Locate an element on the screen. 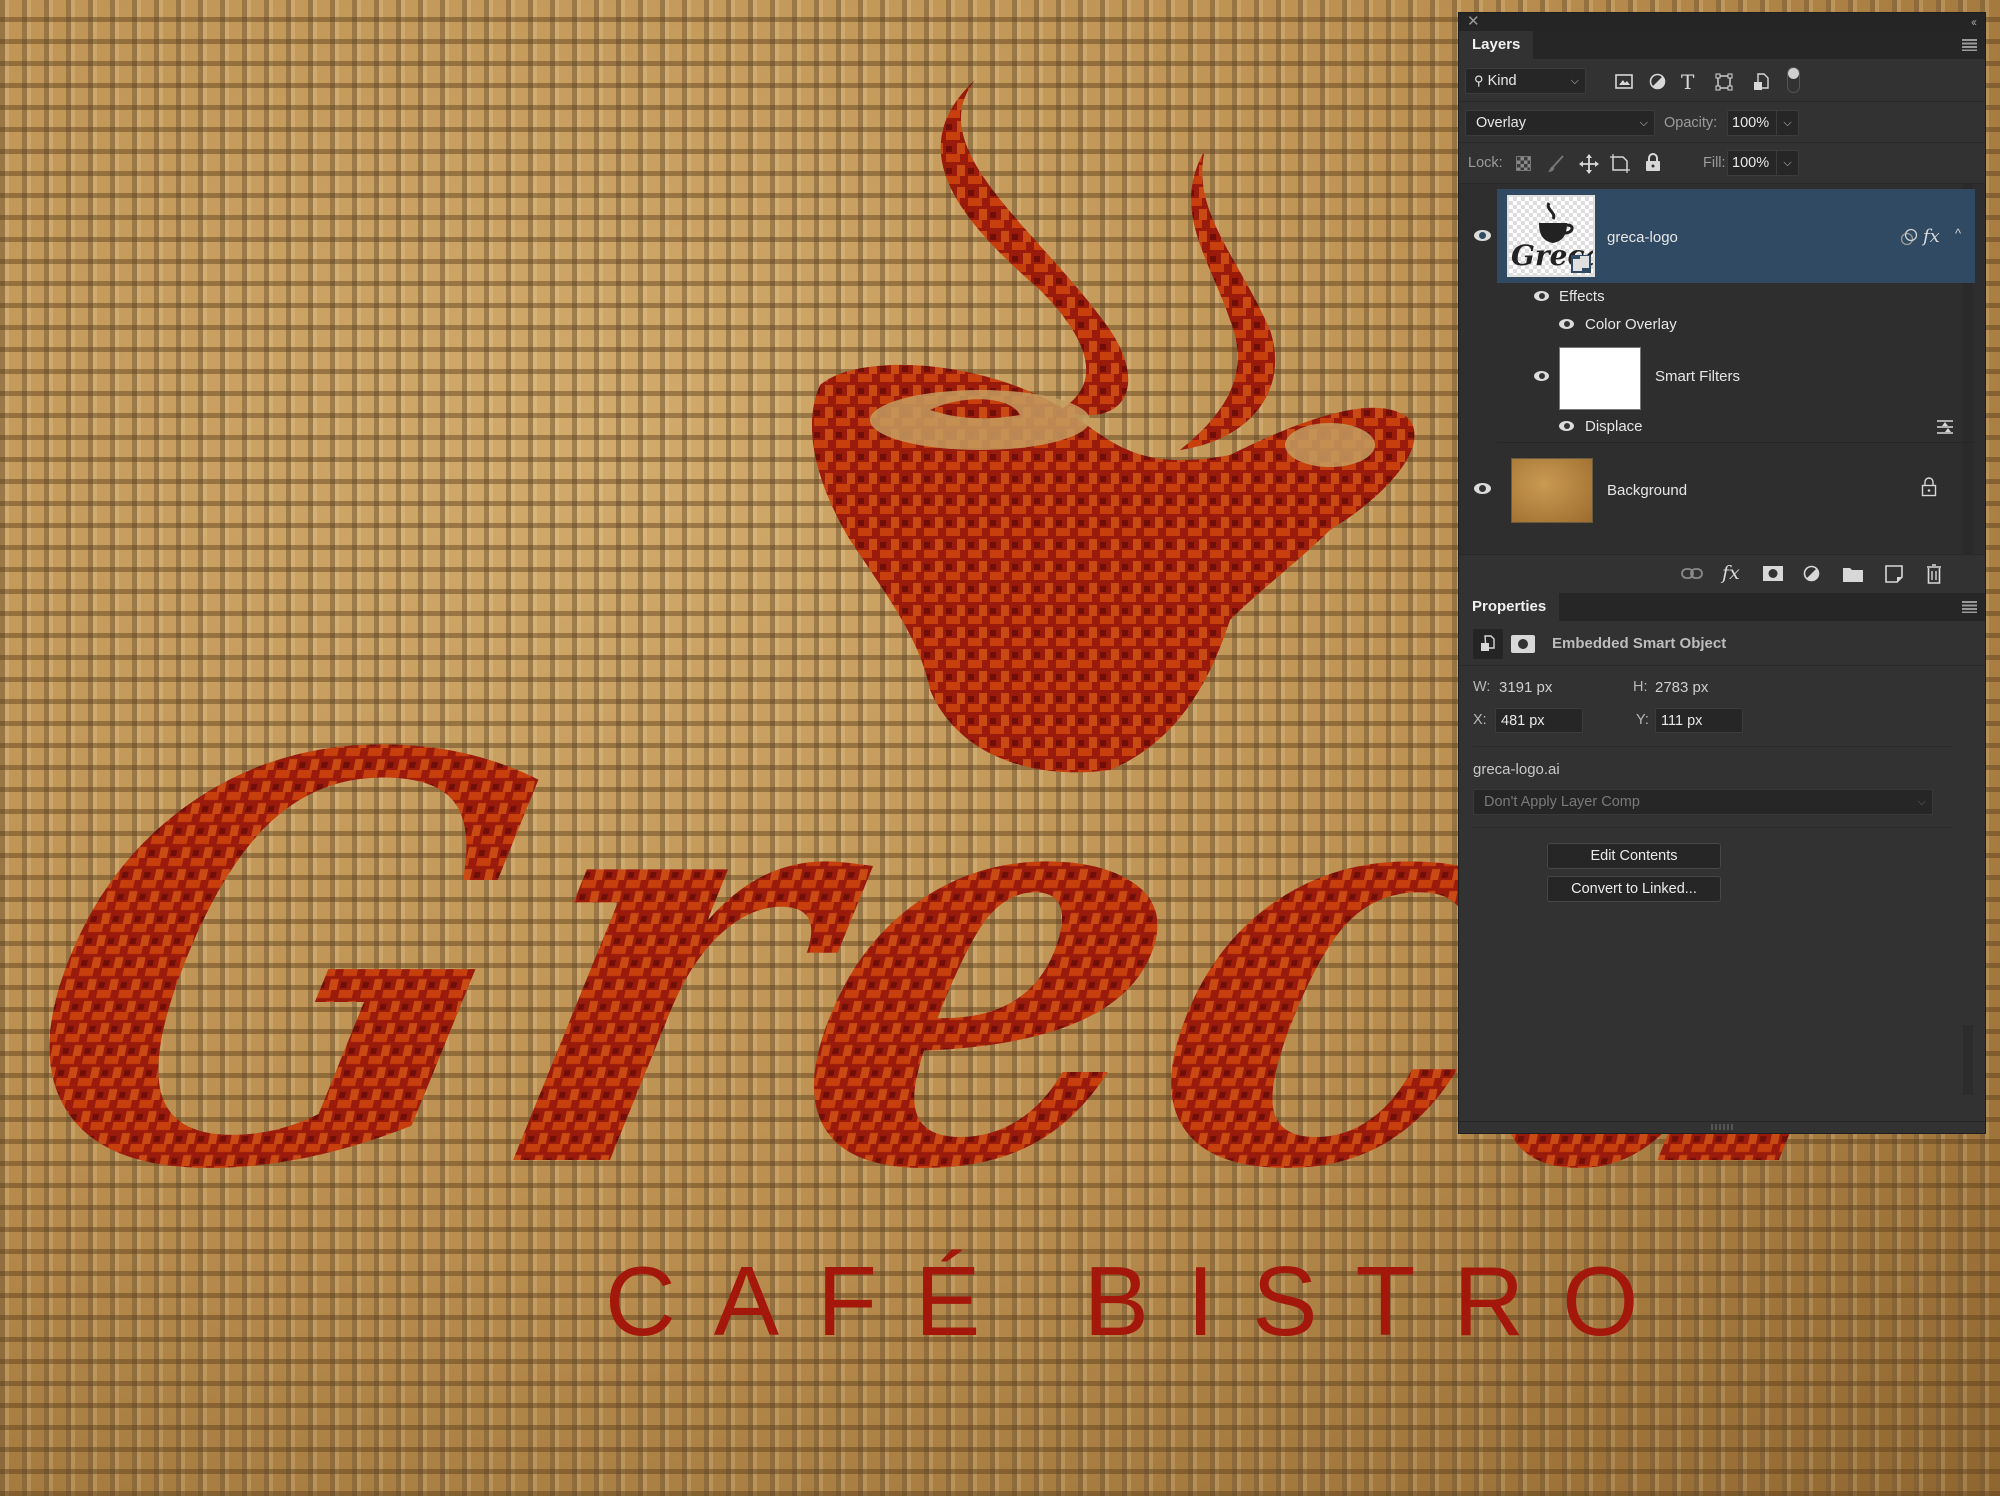 The image size is (2000, 1496). search-icon: ⚲ is located at coordinates (1479, 80).